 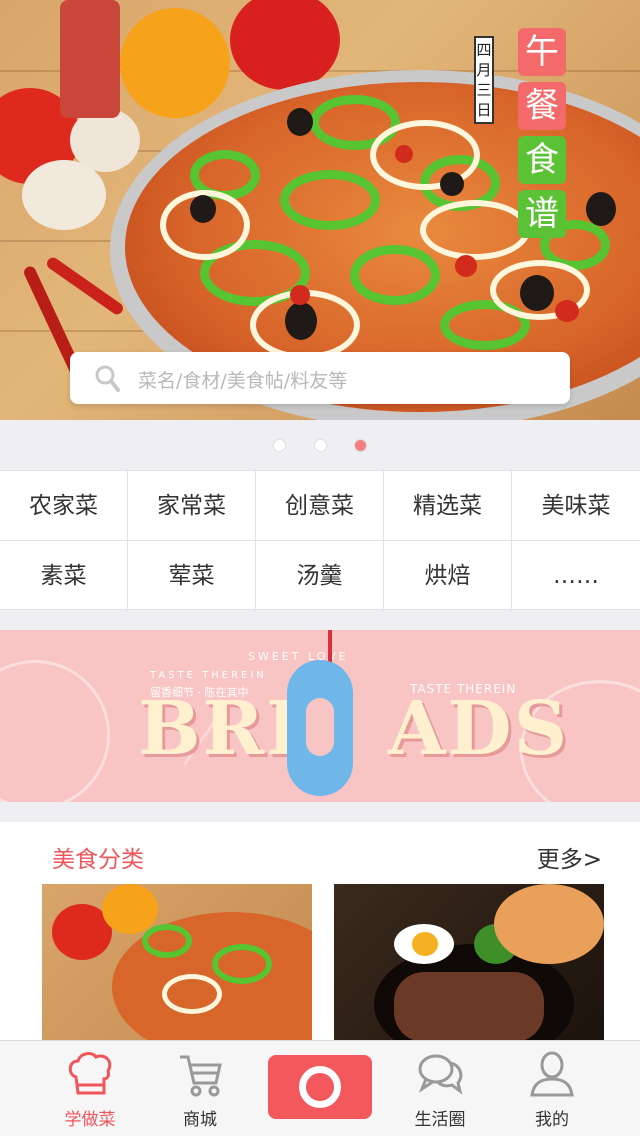 I want to click on search-bar: 菜名/食材/美食帖/料友等, so click(x=320, y=378).